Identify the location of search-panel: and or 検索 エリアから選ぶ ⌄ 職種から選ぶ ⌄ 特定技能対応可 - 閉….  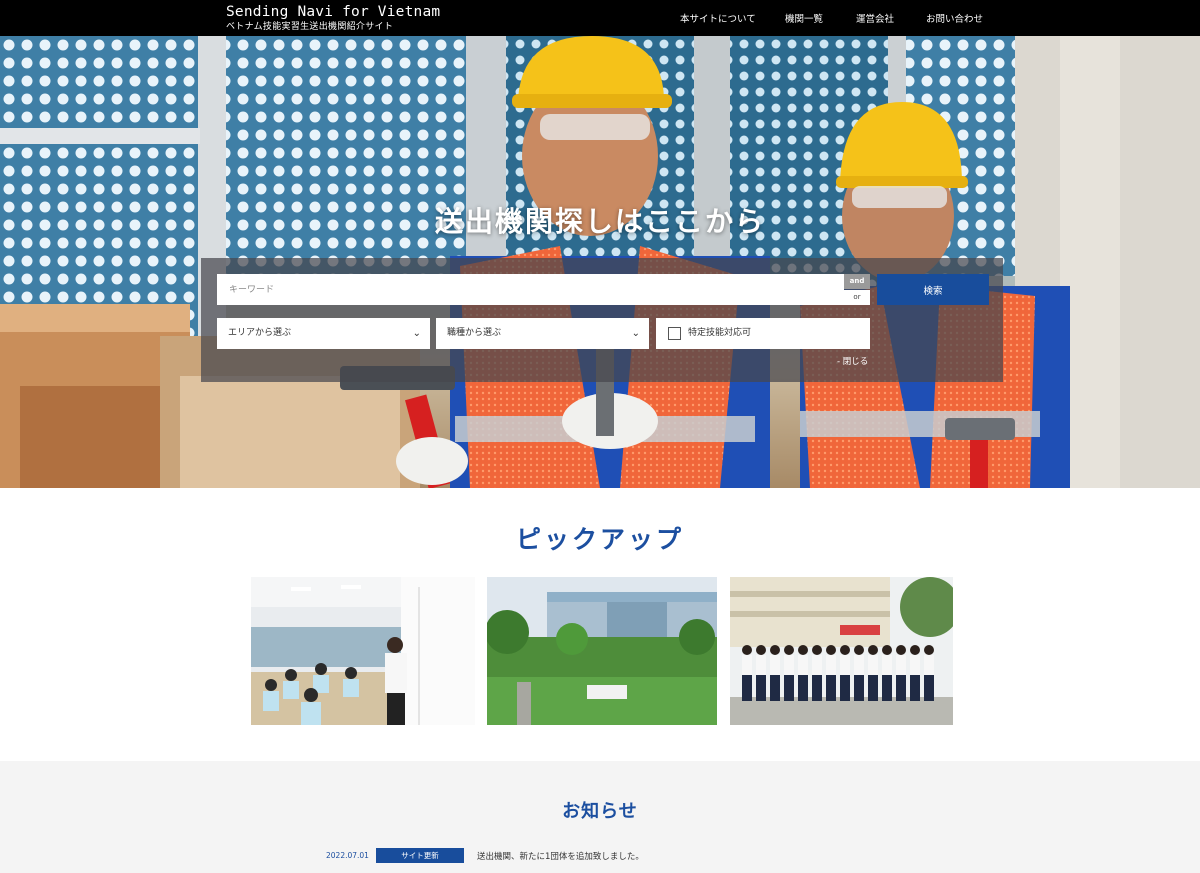
(602, 320).